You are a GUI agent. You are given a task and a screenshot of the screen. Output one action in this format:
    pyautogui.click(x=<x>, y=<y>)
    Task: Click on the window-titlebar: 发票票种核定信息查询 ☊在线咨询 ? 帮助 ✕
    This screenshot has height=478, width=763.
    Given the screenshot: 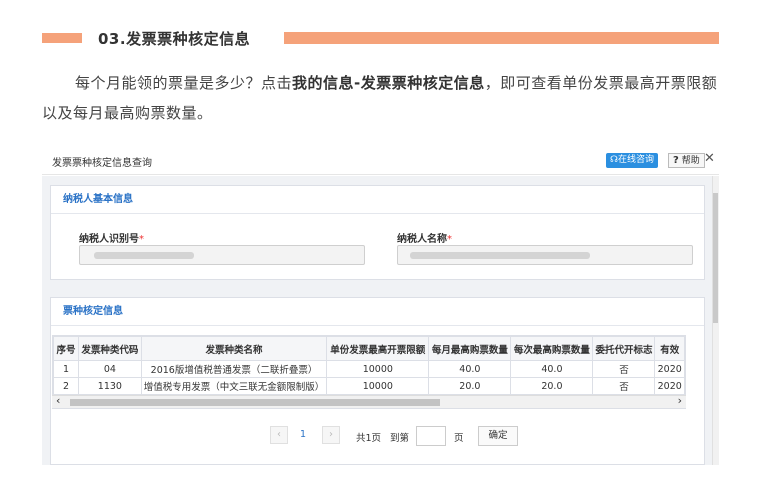 What is the action you would take?
    pyautogui.click(x=380, y=160)
    